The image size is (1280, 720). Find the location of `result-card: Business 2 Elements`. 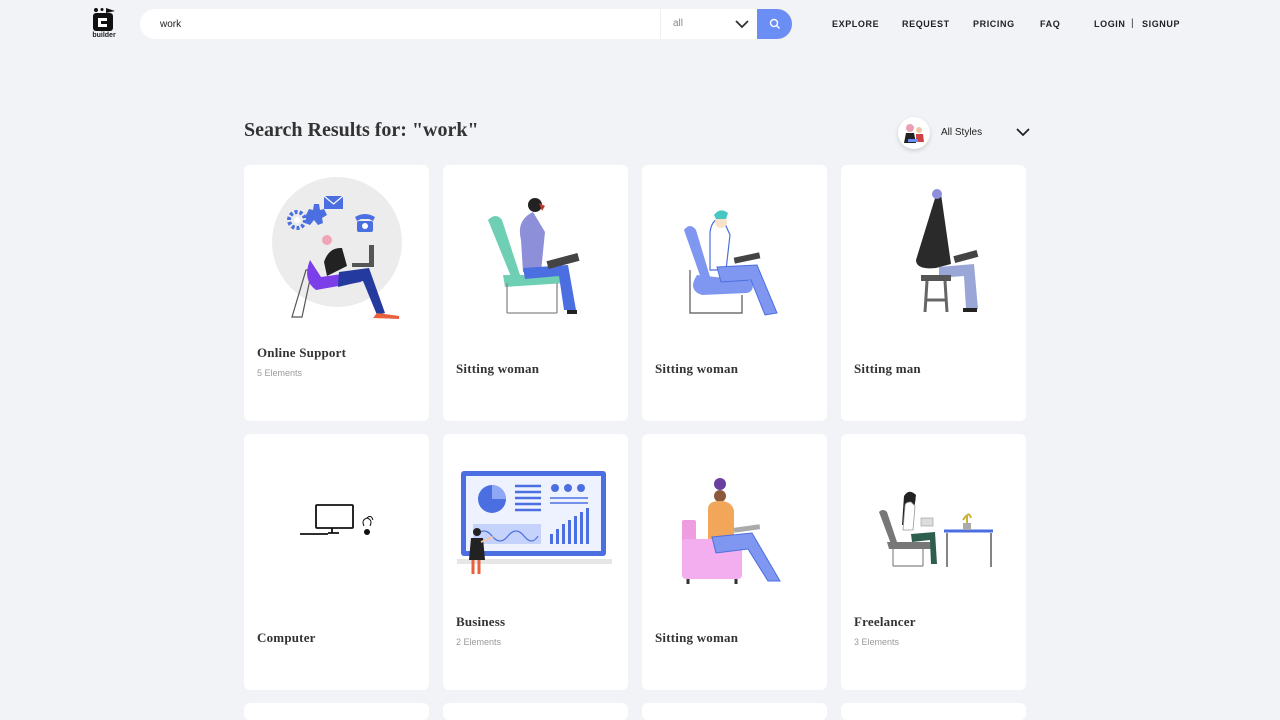

result-card: Business 2 Elements is located at coordinates (535, 562).